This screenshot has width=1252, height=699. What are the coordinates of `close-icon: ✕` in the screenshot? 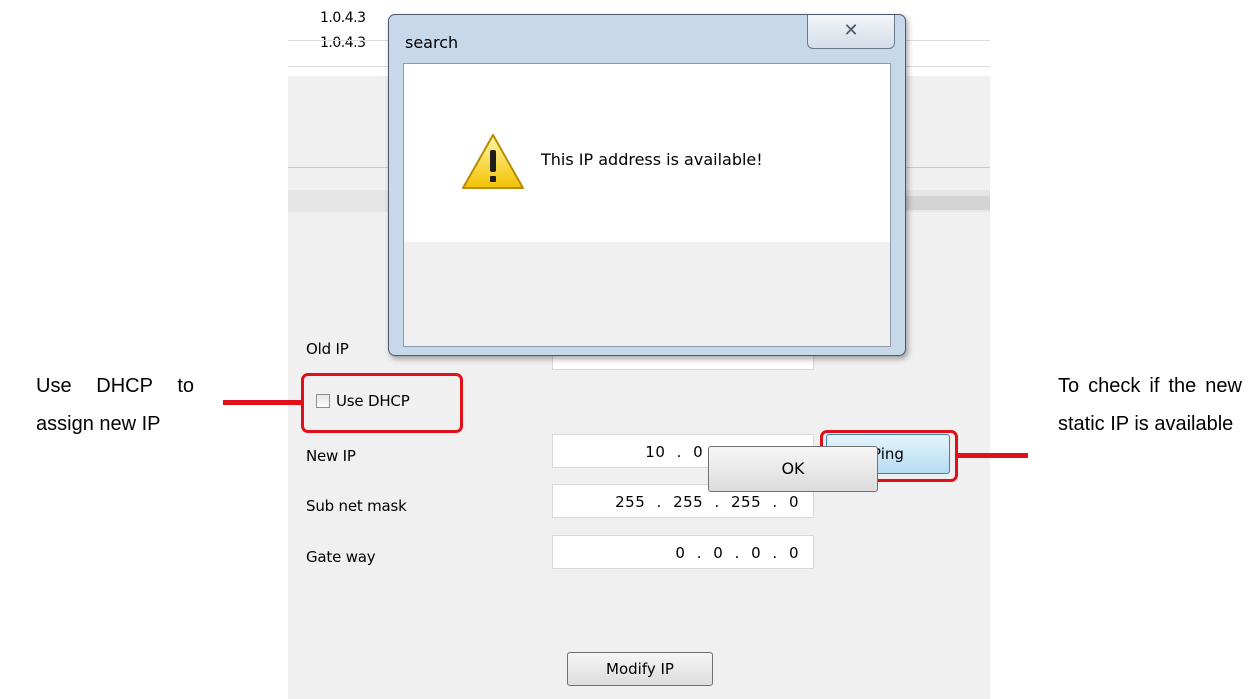 It's located at (851, 30).